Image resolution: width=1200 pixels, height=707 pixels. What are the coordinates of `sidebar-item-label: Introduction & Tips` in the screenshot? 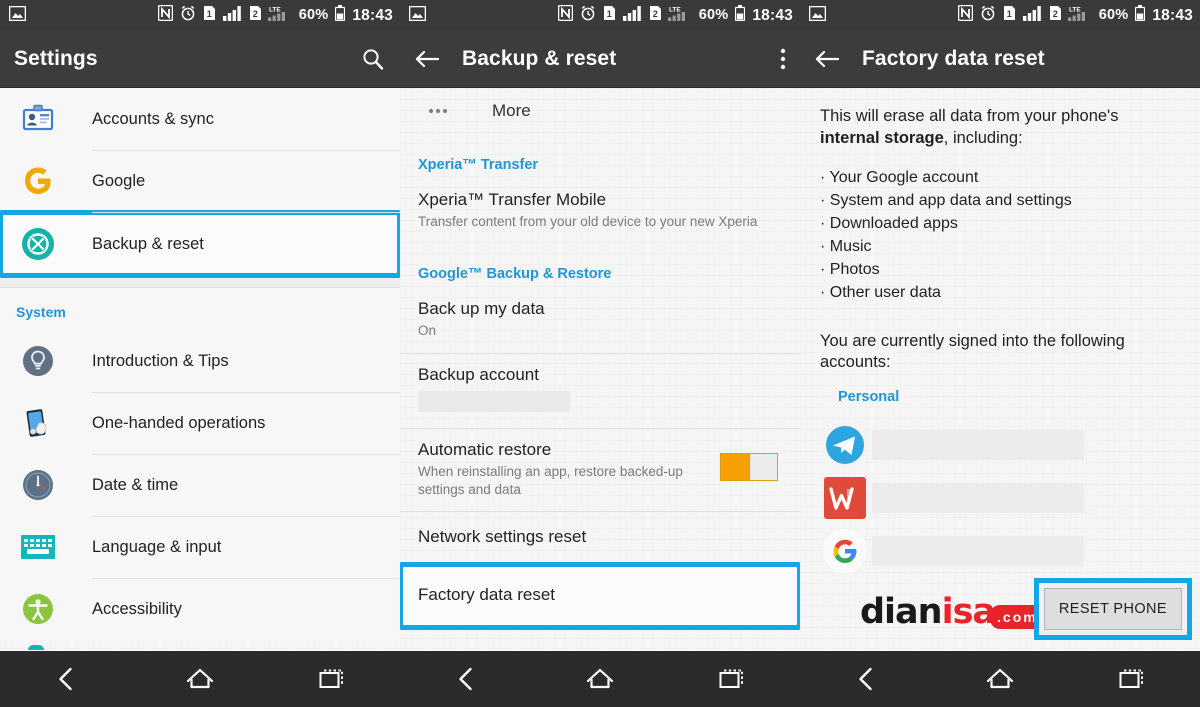 It's located at (160, 360).